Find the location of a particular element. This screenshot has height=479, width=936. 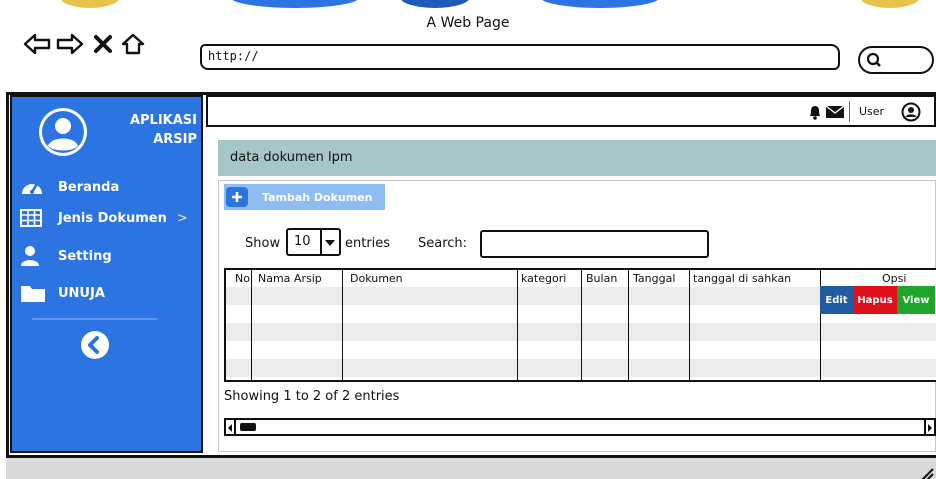

search-label: Search: is located at coordinates (443, 243).